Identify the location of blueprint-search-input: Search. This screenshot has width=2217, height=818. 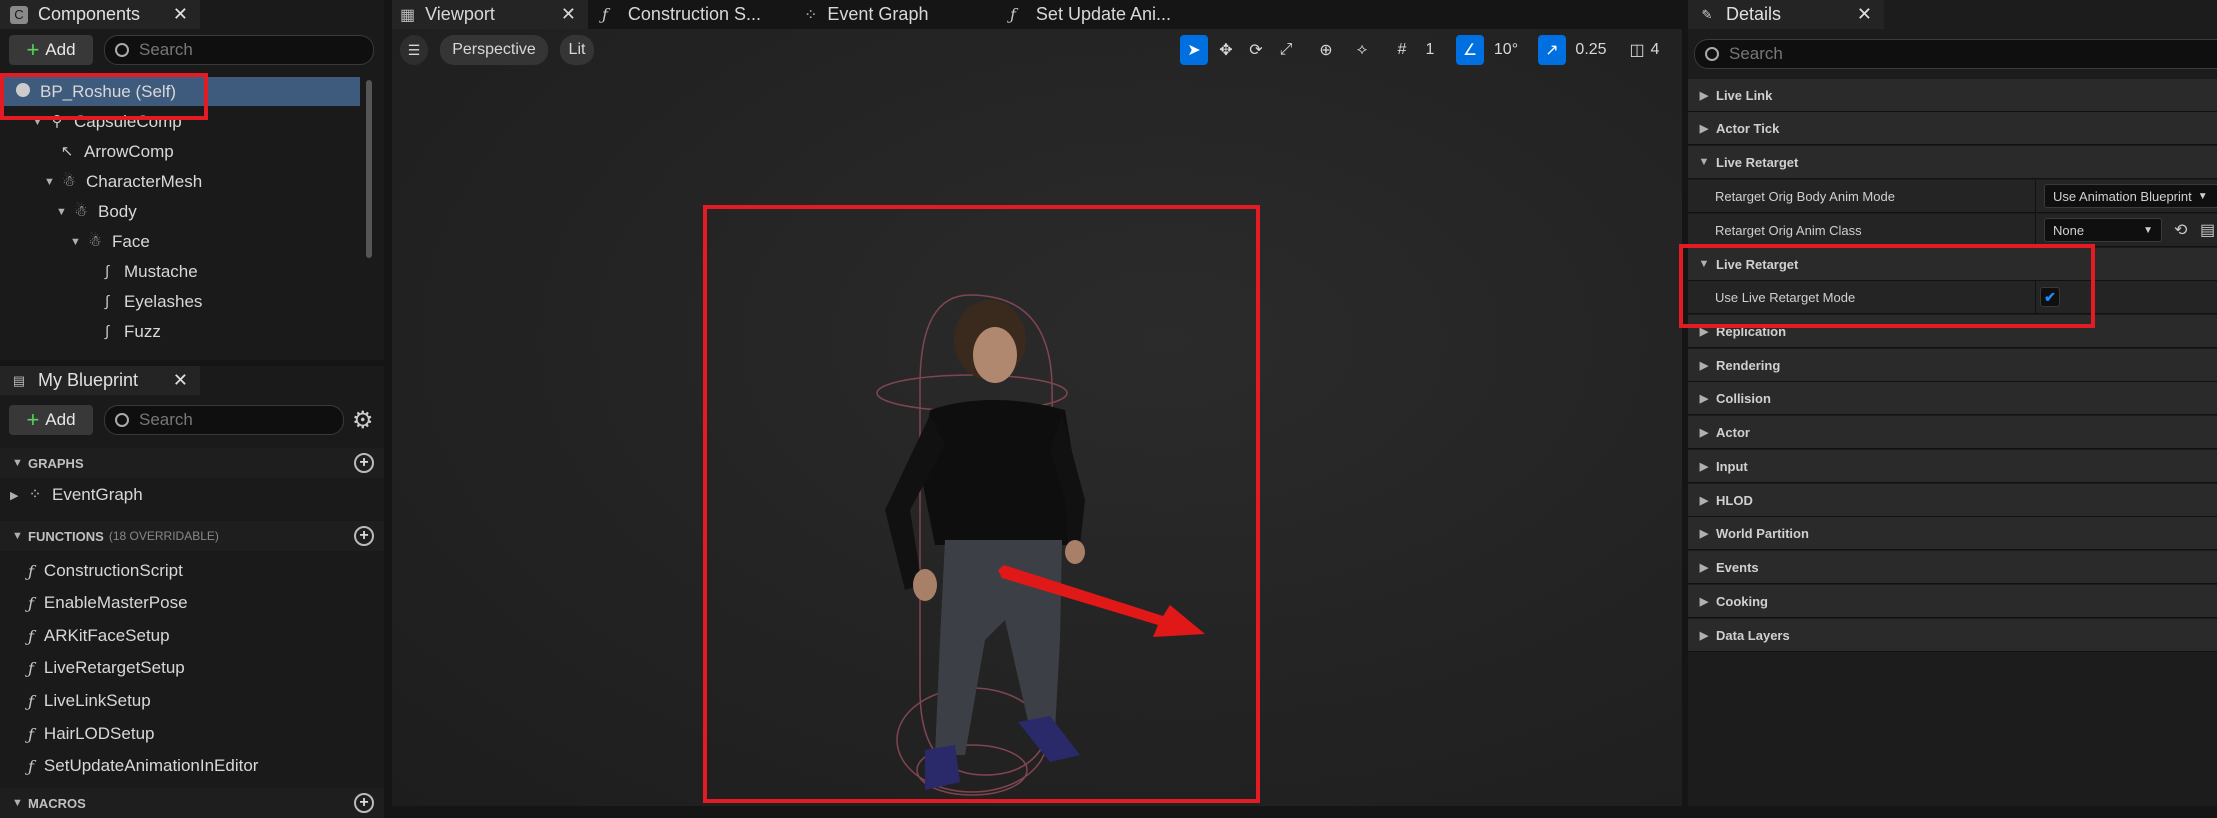
(224, 420).